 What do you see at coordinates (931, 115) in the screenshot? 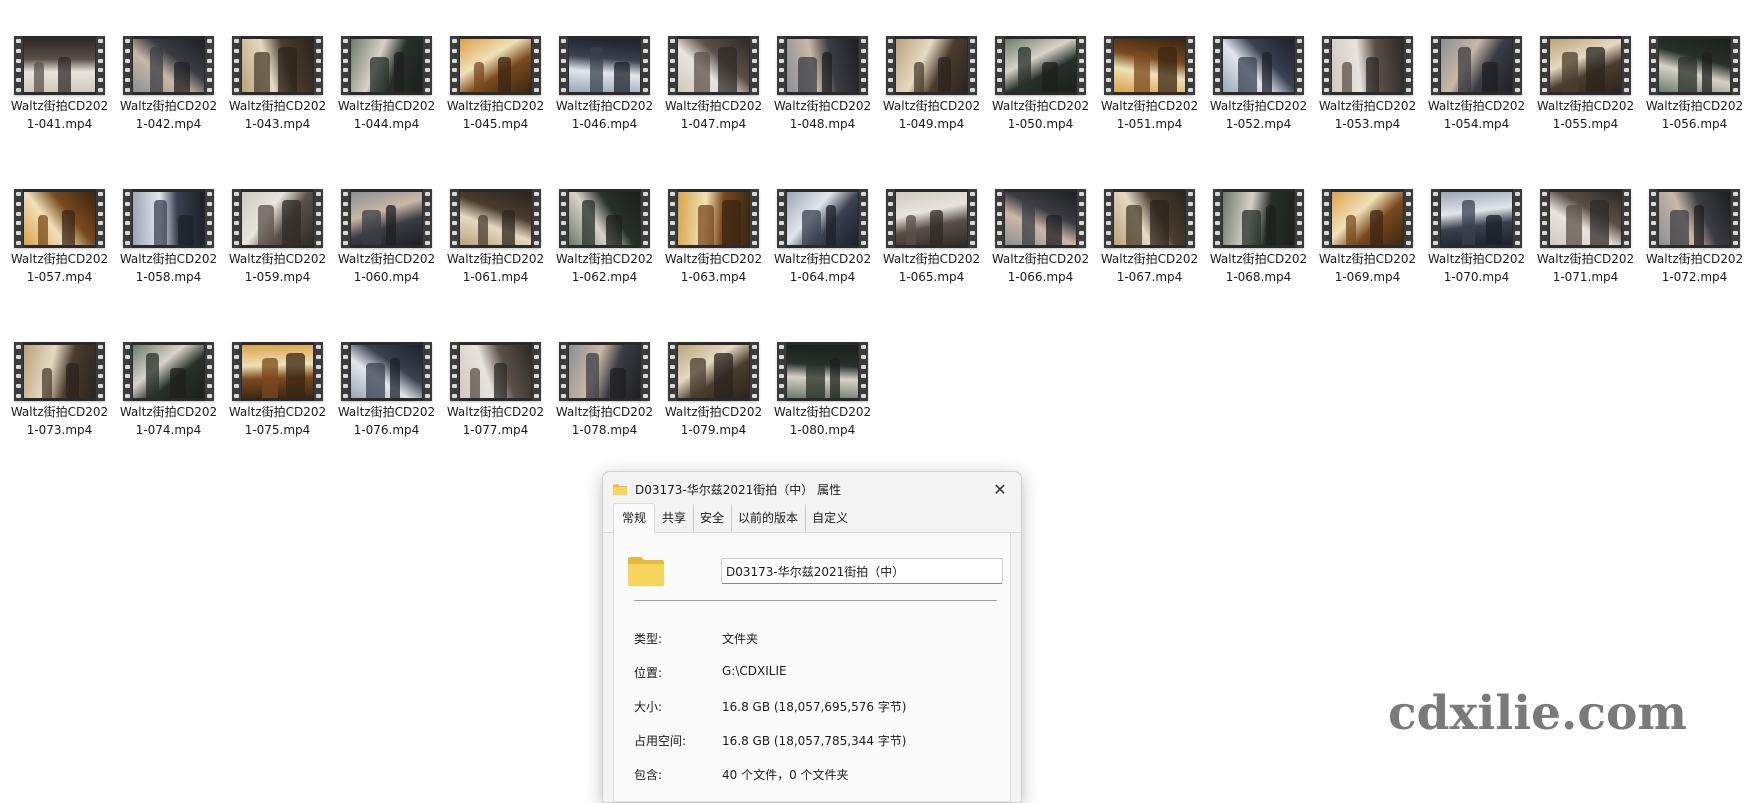
I see `file-name: Waltz街拍CD2021-049.mp4` at bounding box center [931, 115].